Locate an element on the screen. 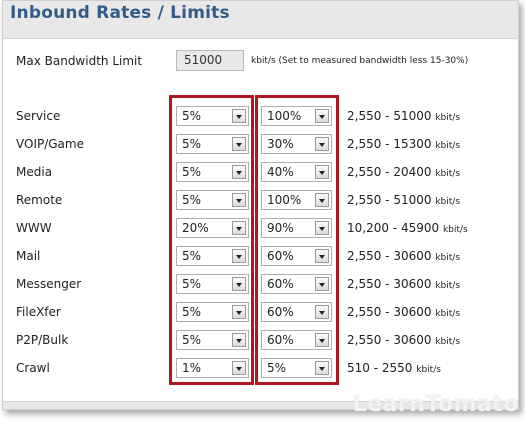 Image resolution: width=525 pixels, height=421 pixels. range-remote: 2,550 - 51000 kbit/s is located at coordinates (403, 200).